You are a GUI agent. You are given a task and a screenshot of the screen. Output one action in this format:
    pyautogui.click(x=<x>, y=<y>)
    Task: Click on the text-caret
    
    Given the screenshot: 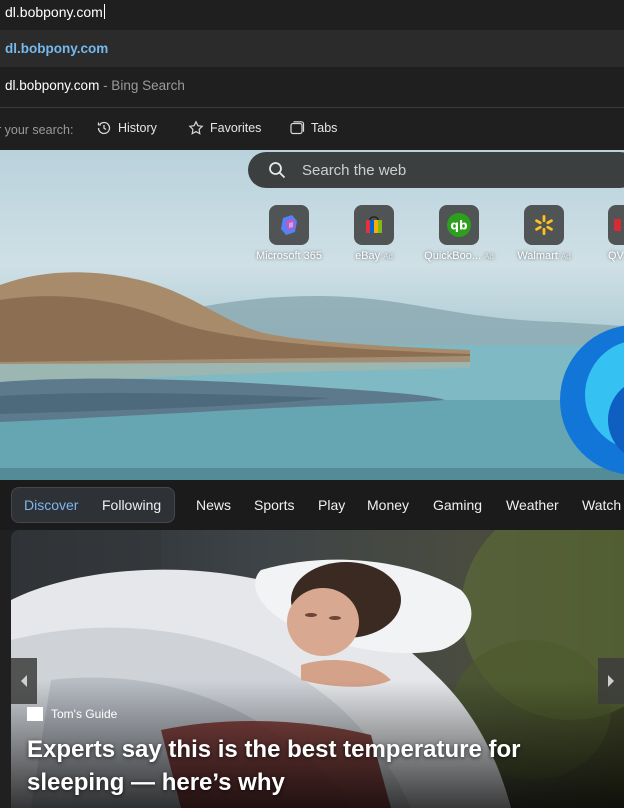 What is the action you would take?
    pyautogui.click(x=104, y=11)
    